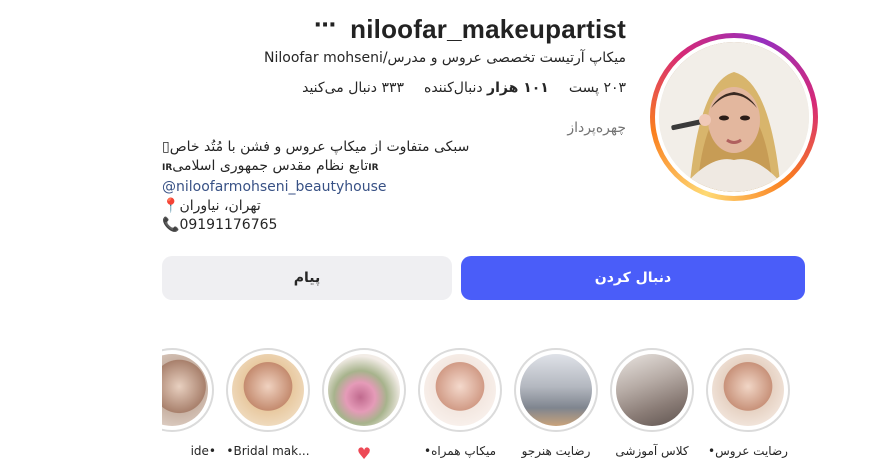 The width and height of the screenshot is (872, 476). What do you see at coordinates (488, 29) in the screenshot?
I see `profile-username: niloofar_makeupartist` at bounding box center [488, 29].